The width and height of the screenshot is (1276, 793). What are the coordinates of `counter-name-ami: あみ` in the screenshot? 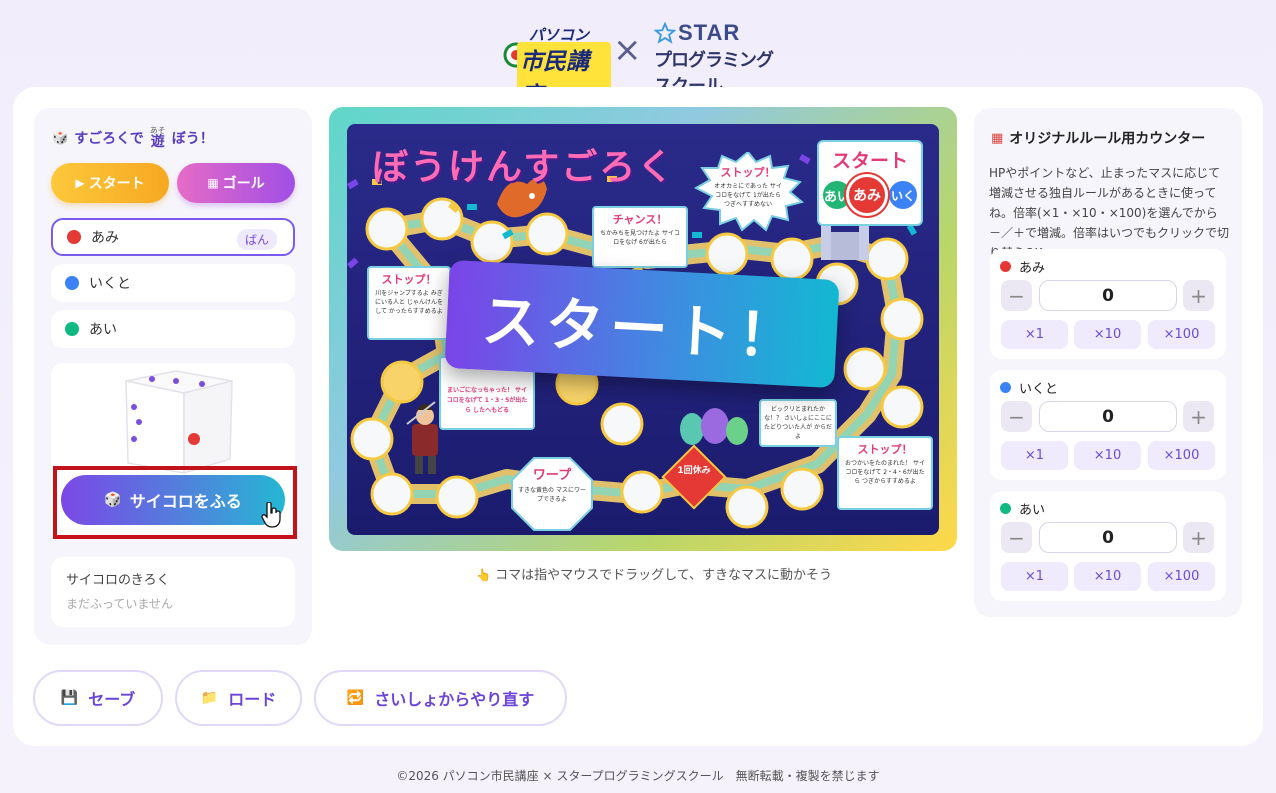 It's located at (1022, 266).